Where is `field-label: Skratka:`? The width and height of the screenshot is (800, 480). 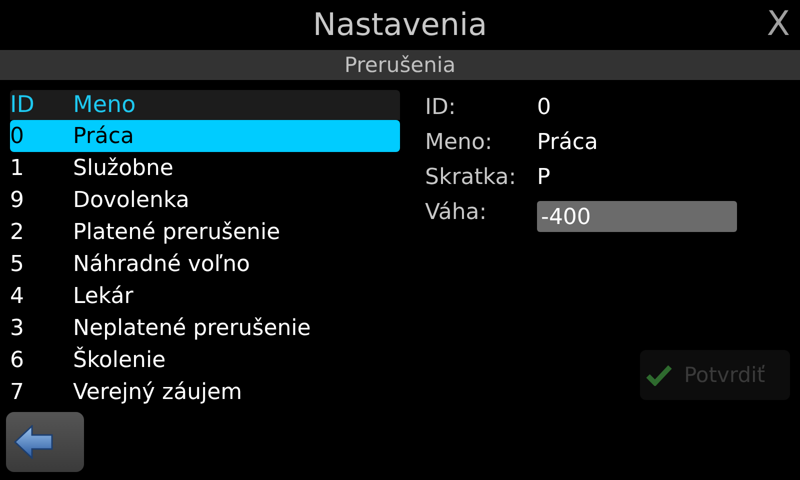
field-label: Skratka: is located at coordinates (471, 177).